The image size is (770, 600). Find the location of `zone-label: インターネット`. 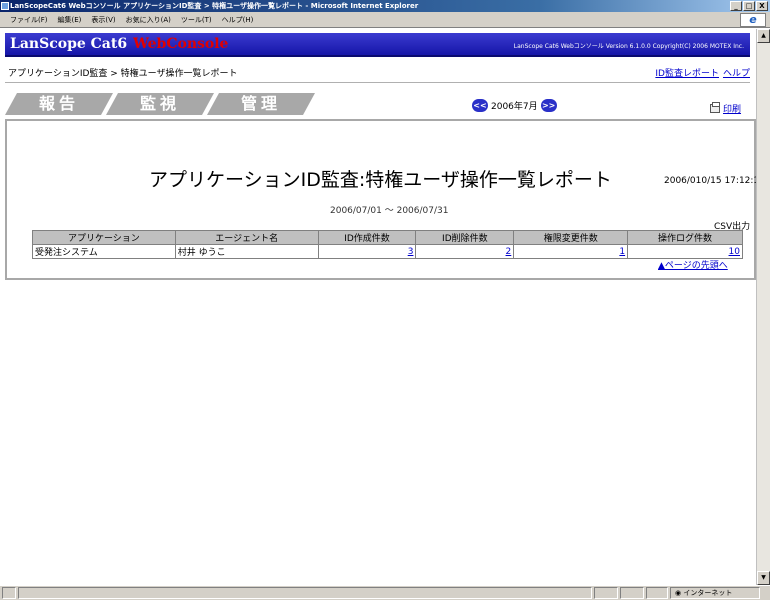

zone-label: インターネット is located at coordinates (708, 593).